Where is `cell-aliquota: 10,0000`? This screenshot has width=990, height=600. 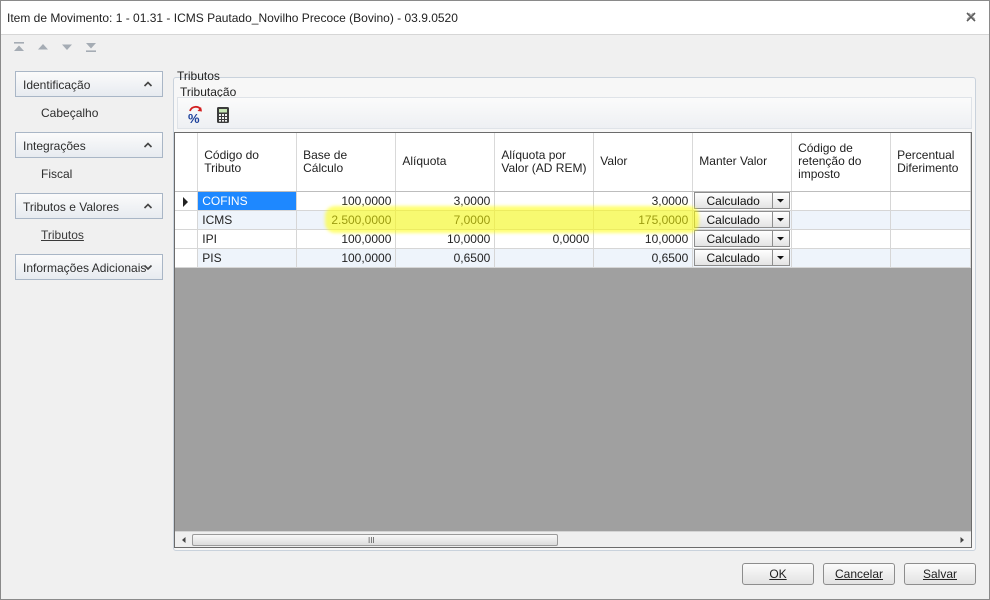 cell-aliquota: 10,0000 is located at coordinates (445, 239).